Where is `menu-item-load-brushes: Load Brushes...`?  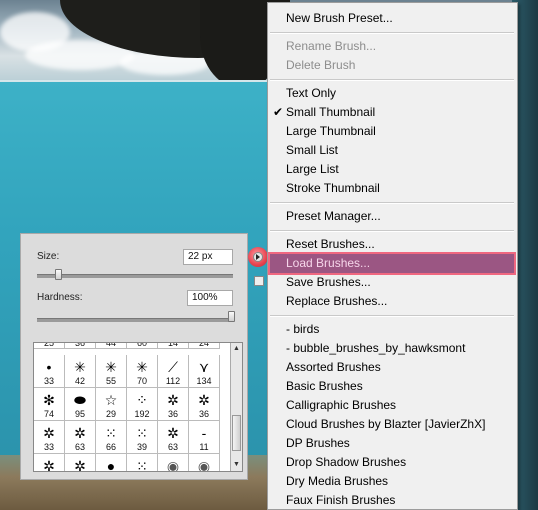
menu-item-load-brushes: Load Brushes... is located at coordinates (392, 263).